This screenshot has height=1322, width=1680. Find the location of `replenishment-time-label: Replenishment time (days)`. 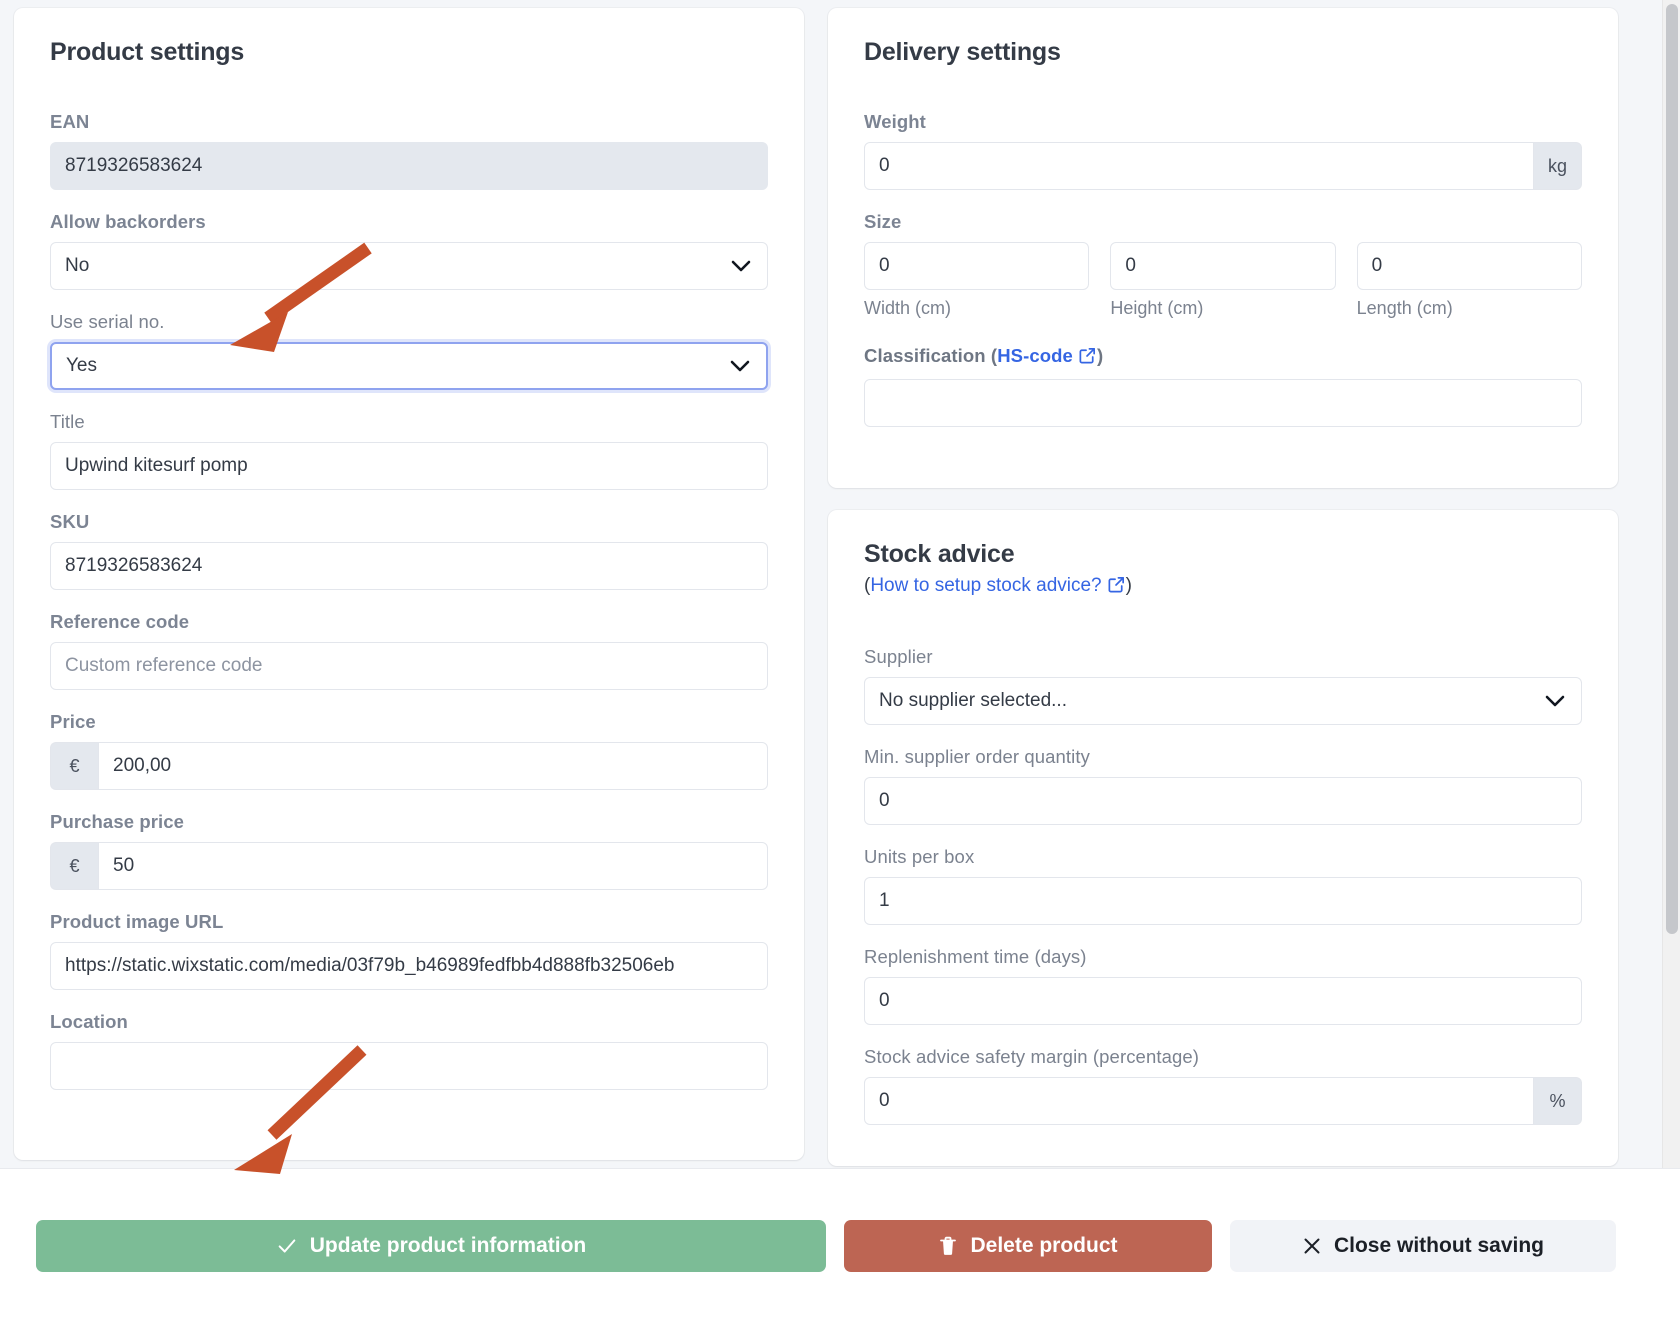

replenishment-time-label: Replenishment time (days) is located at coordinates (975, 956).